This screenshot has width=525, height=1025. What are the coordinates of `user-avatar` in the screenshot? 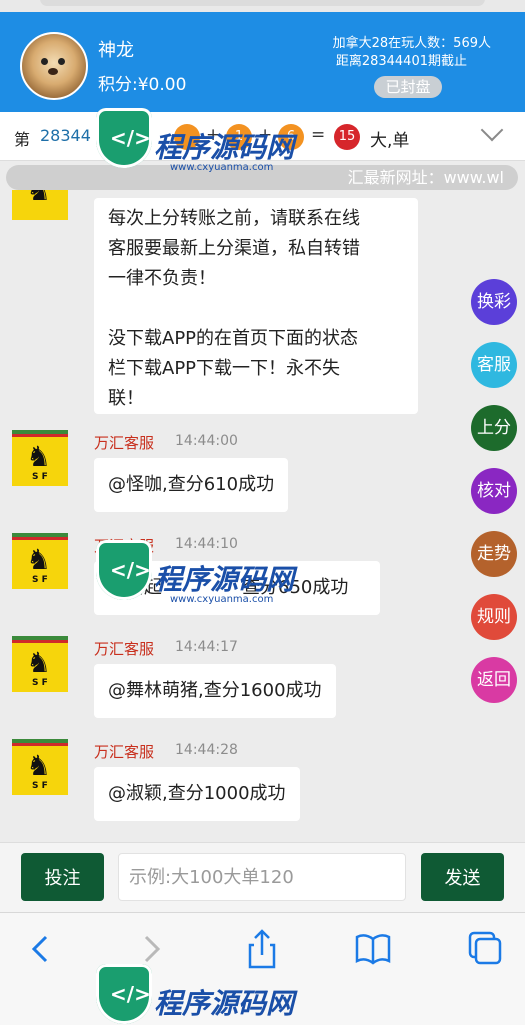 It's located at (54, 66).